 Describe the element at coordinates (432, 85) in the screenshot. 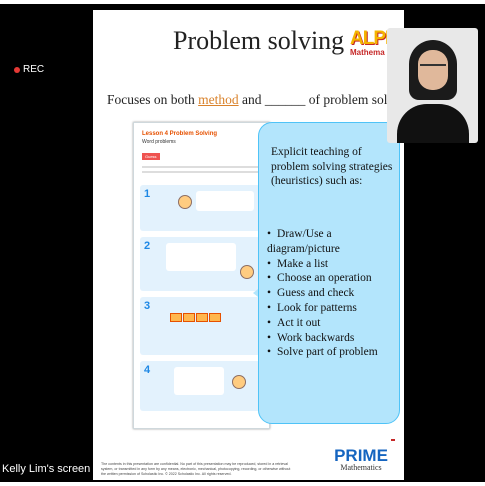

I see `presenter-video-tile` at that location.